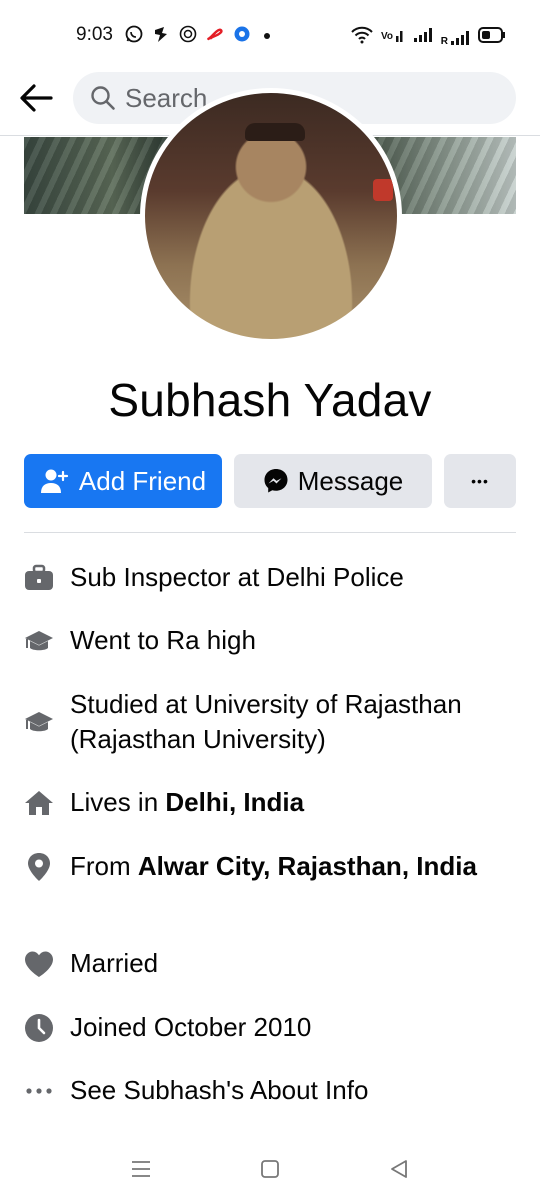 The image size is (540, 1200). Describe the element at coordinates (387, 36) in the screenshot. I see `svg-text: Vo` at that location.